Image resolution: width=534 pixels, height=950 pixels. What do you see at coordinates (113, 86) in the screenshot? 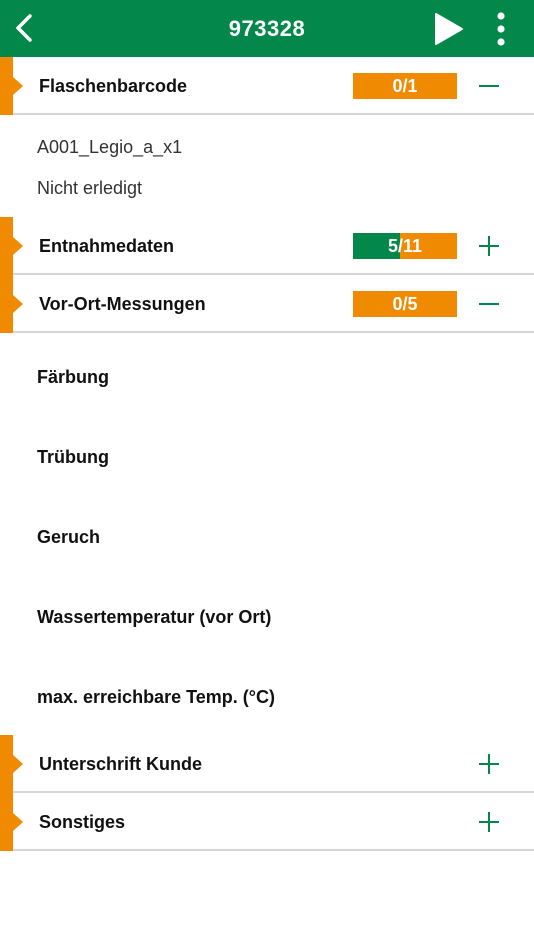
I see `section-label: Flaschenbarcode` at bounding box center [113, 86].